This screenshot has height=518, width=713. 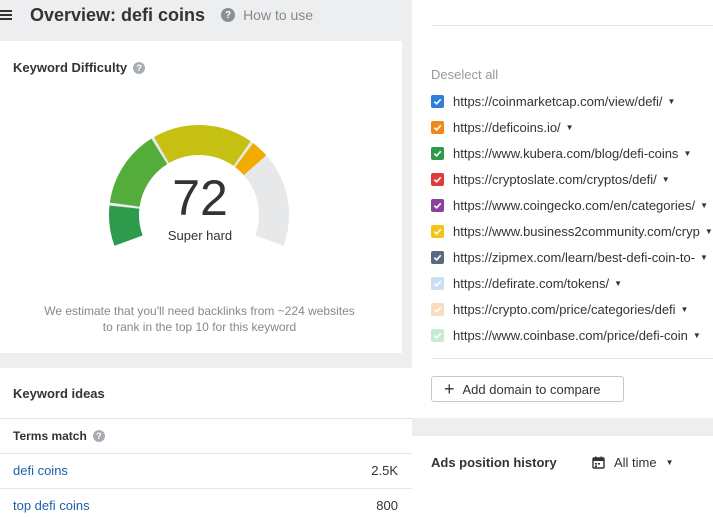 I want to click on compare-url-text: https://defirate.com/tokens/, so click(x=531, y=283).